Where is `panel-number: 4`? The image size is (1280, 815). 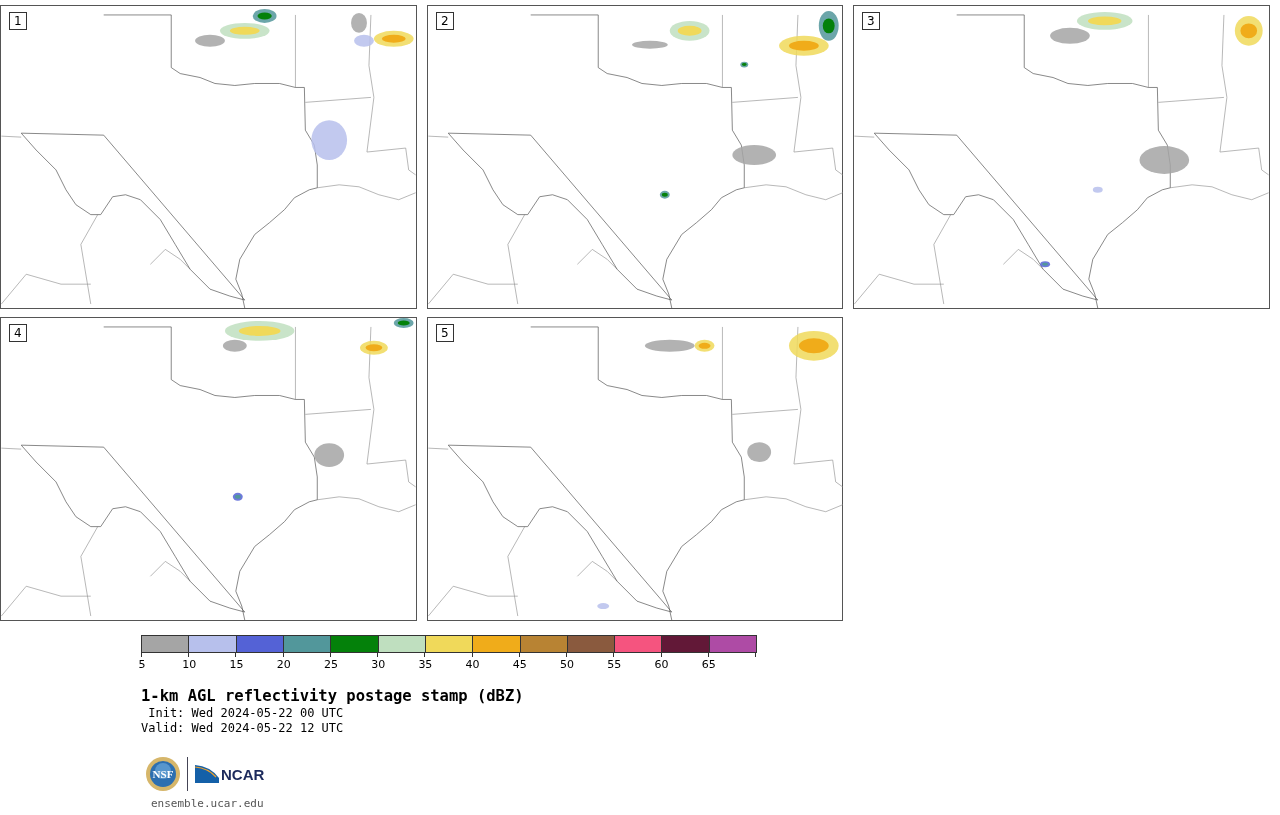
panel-number: 4 is located at coordinates (18, 333).